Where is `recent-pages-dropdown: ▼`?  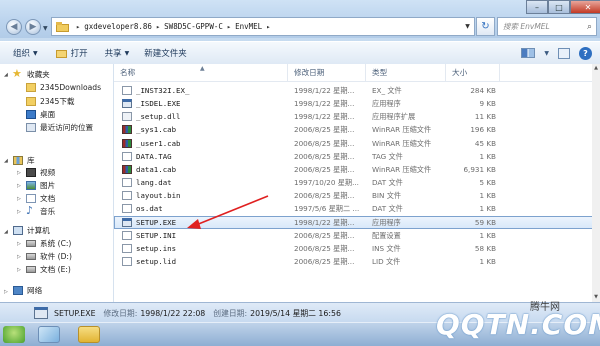
recent-pages-dropdown: ▼ is located at coordinates (45, 28).